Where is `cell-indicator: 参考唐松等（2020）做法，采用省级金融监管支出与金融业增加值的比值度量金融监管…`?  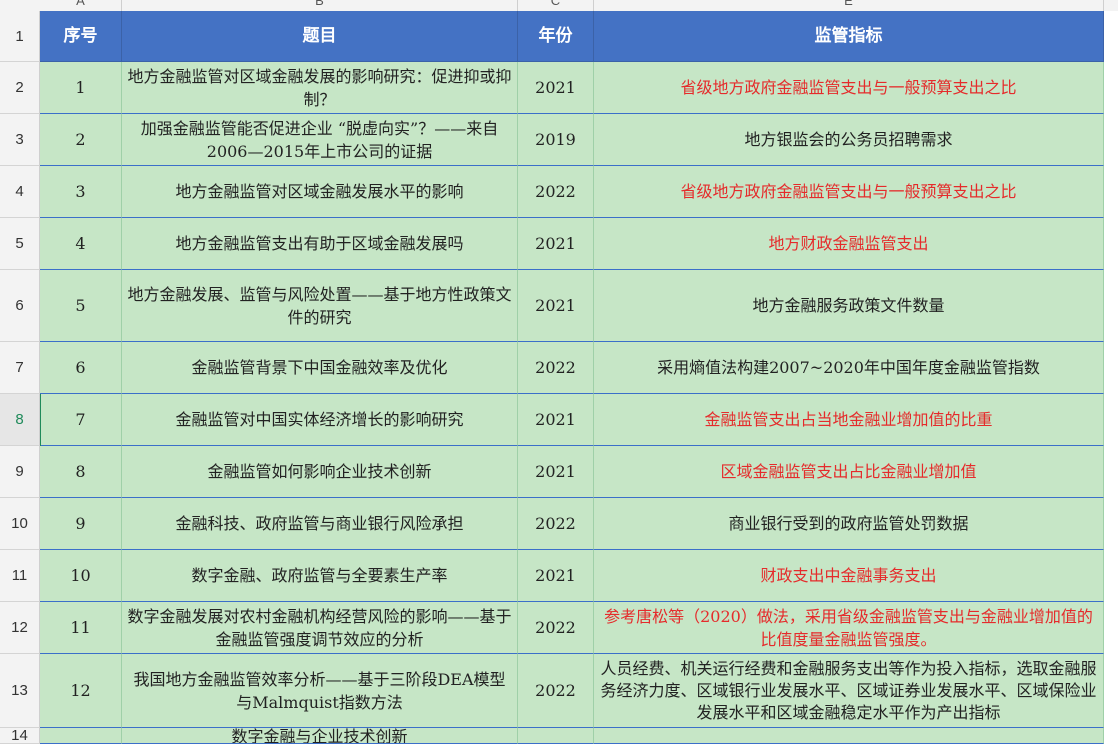
cell-indicator: 参考唐松等（2020）做法，采用省级金融监管支出与金融业增加值的比值度量金融监管… is located at coordinates (849, 628).